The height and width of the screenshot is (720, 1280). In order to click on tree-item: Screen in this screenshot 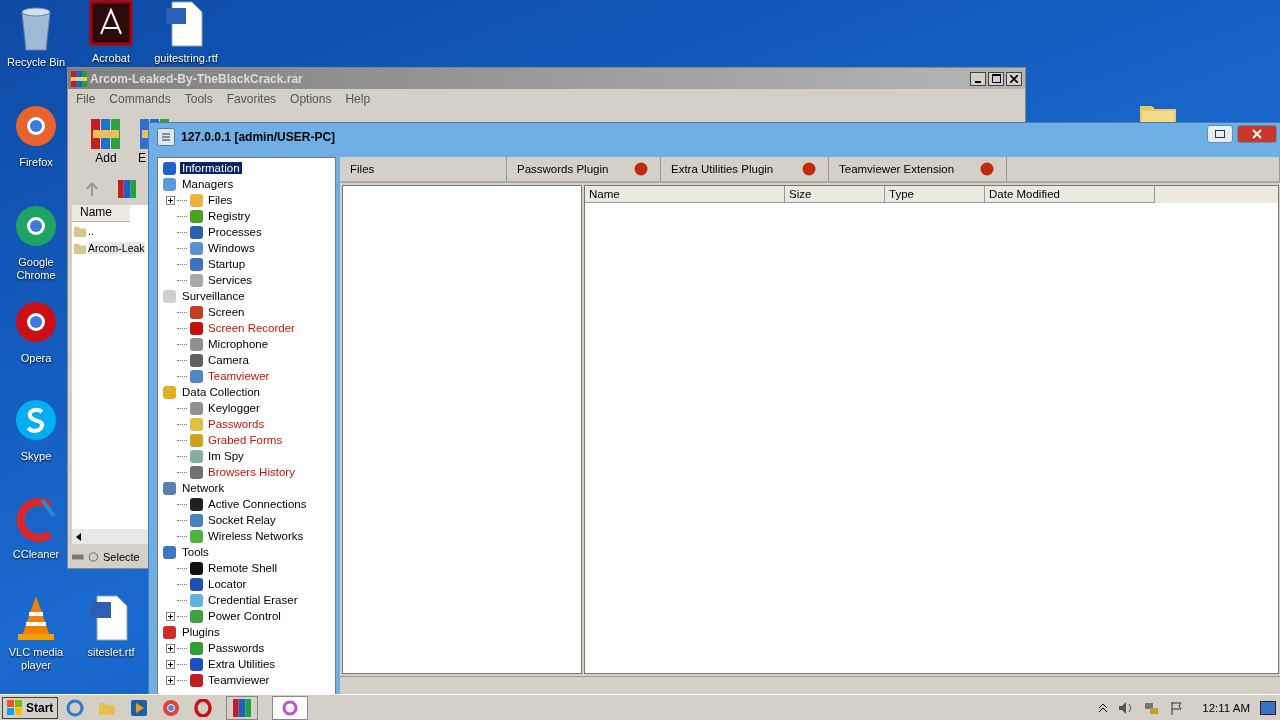, I will do `click(226, 312)`.